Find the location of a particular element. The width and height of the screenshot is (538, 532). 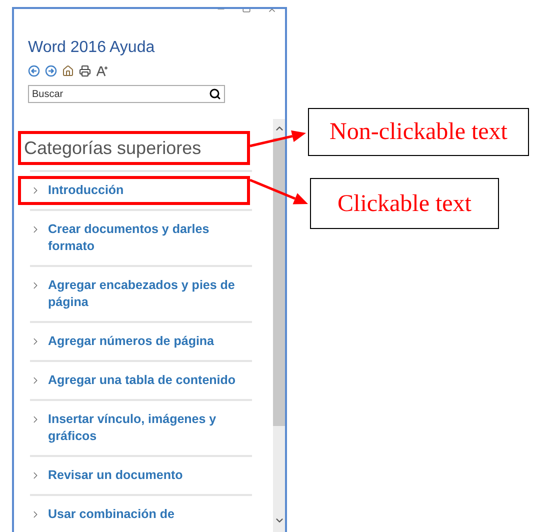

print-icon is located at coordinates (85, 71).